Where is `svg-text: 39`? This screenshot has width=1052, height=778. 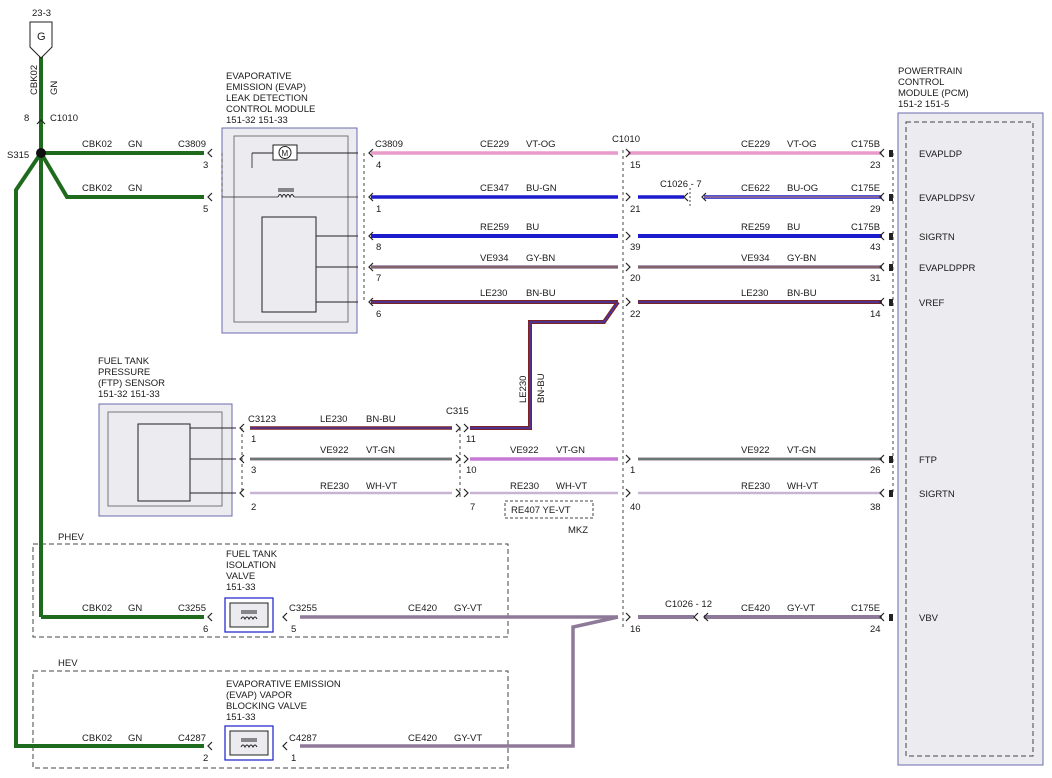 svg-text: 39 is located at coordinates (635, 247).